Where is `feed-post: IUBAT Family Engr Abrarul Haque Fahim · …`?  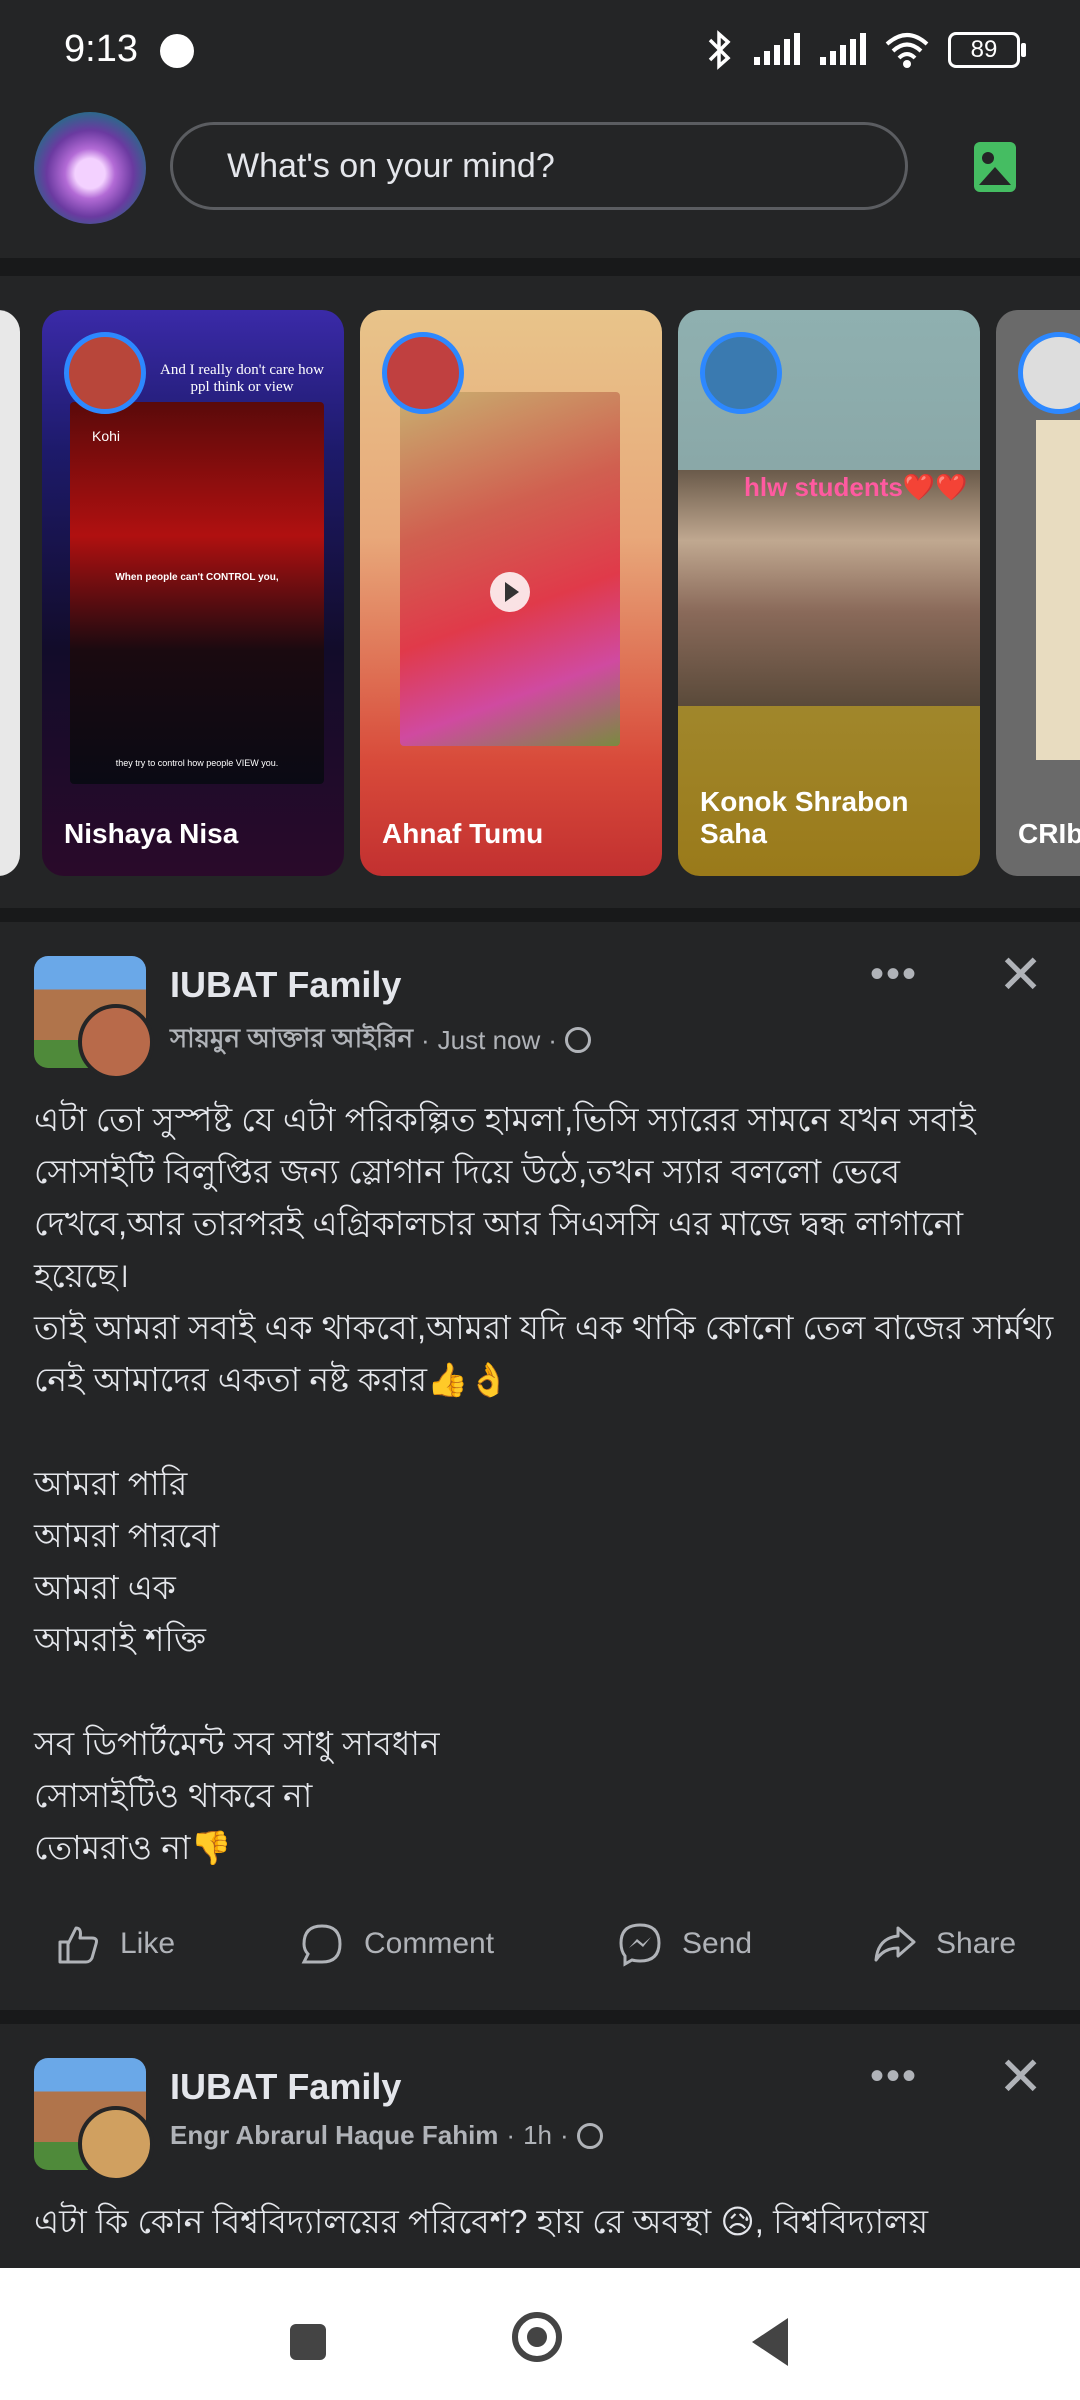 feed-post: IUBAT Family Engr Abrarul Haque Fahim · … is located at coordinates (540, 2146).